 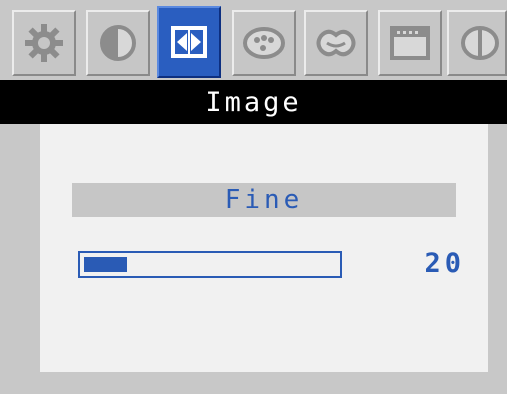 I want to click on tab-brightness, so click(x=44, y=43).